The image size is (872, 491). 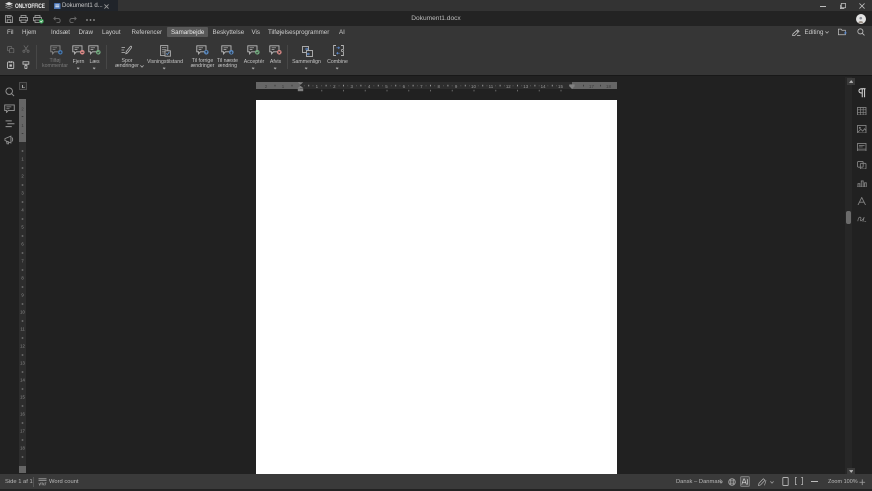 What do you see at coordinates (22, 414) in the screenshot?
I see `svg-text: 16` at bounding box center [22, 414].